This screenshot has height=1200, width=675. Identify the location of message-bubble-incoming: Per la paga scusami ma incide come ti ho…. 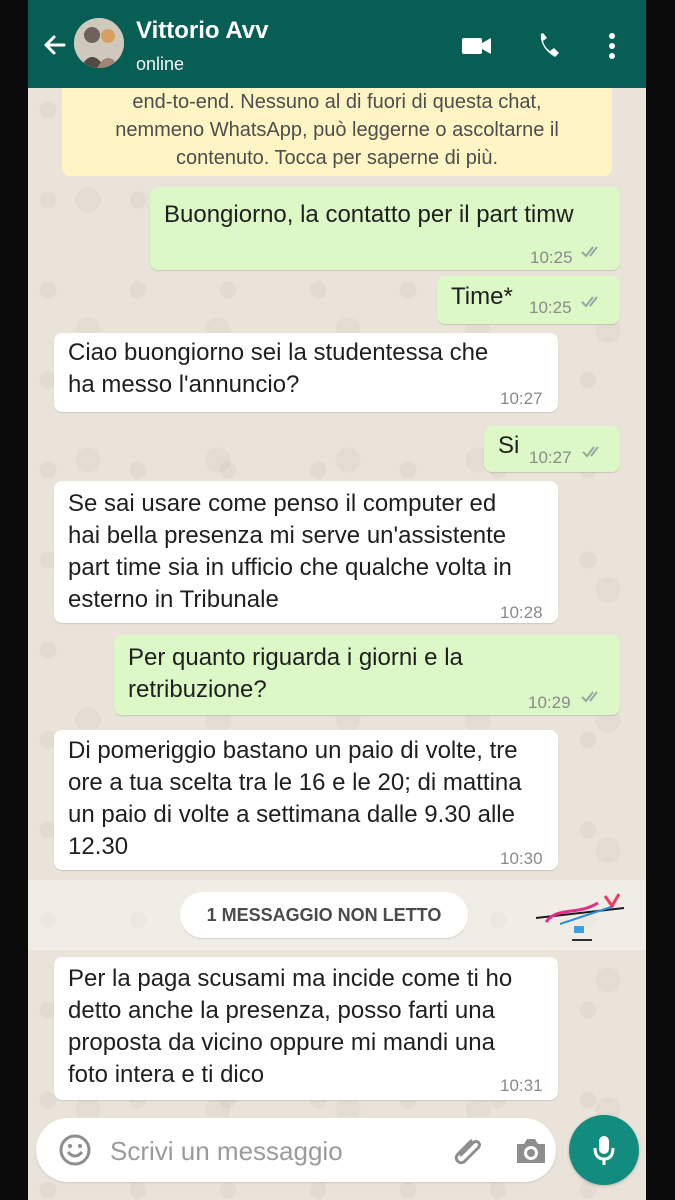
(306, 1028).